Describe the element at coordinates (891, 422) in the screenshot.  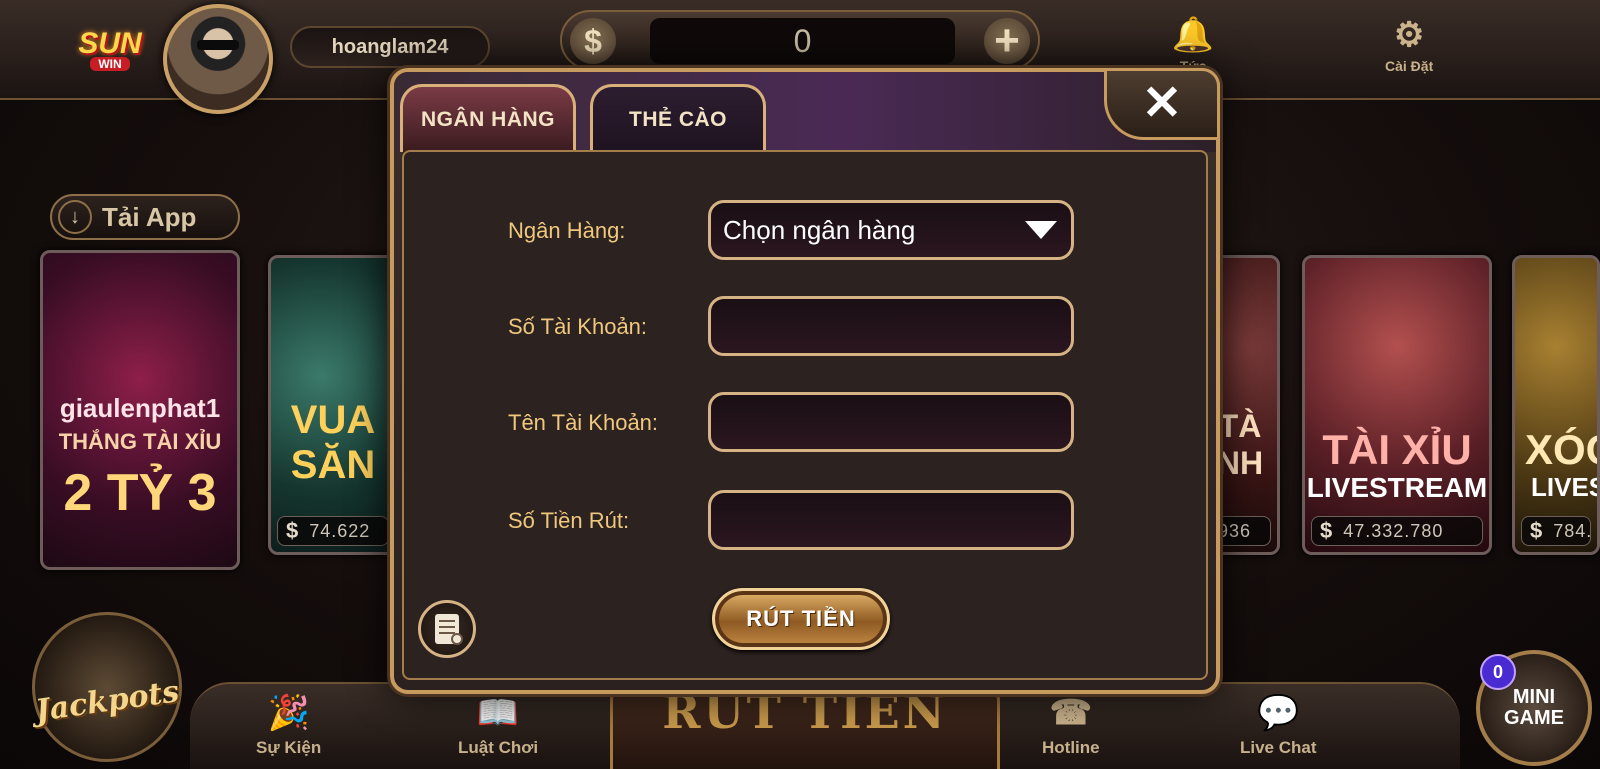
I see `account-name-field` at that location.